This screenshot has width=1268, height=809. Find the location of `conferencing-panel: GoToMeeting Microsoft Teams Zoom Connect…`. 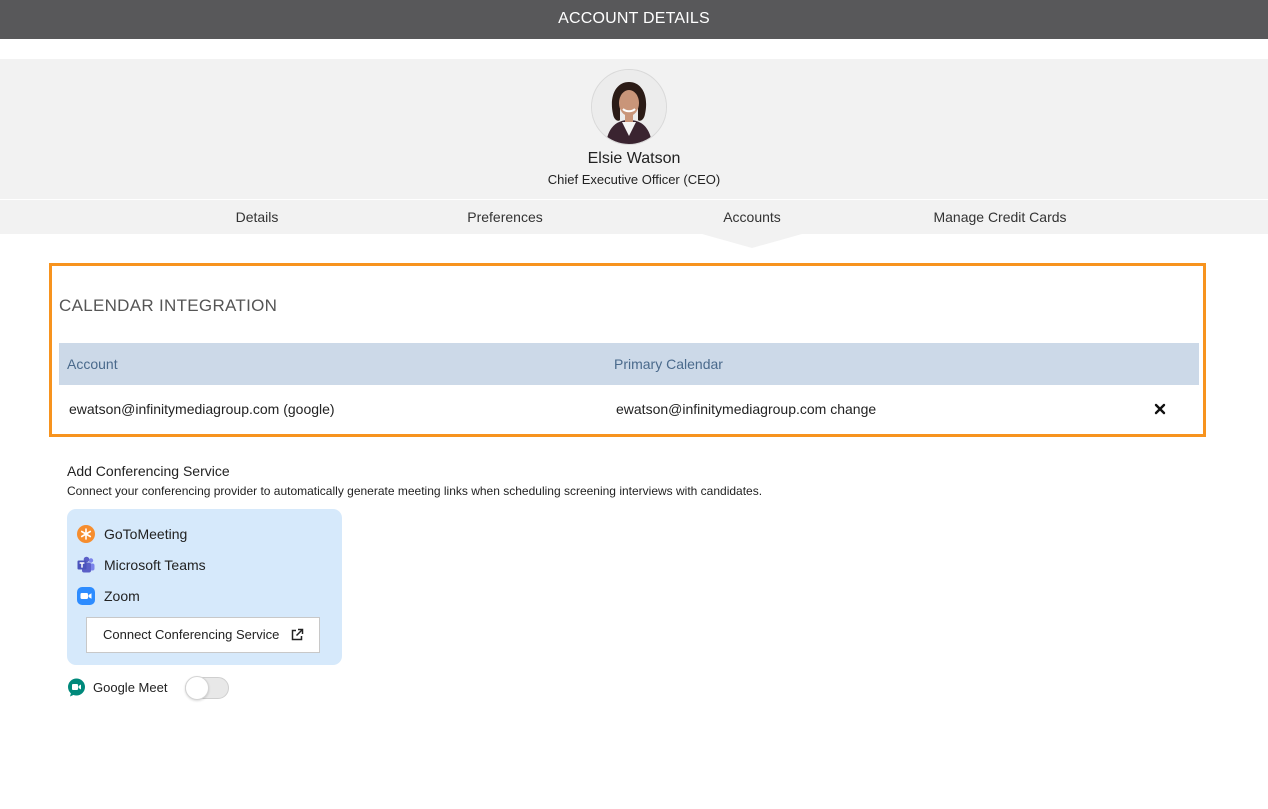

conferencing-panel: GoToMeeting Microsoft Teams Zoom Connect… is located at coordinates (204, 587).